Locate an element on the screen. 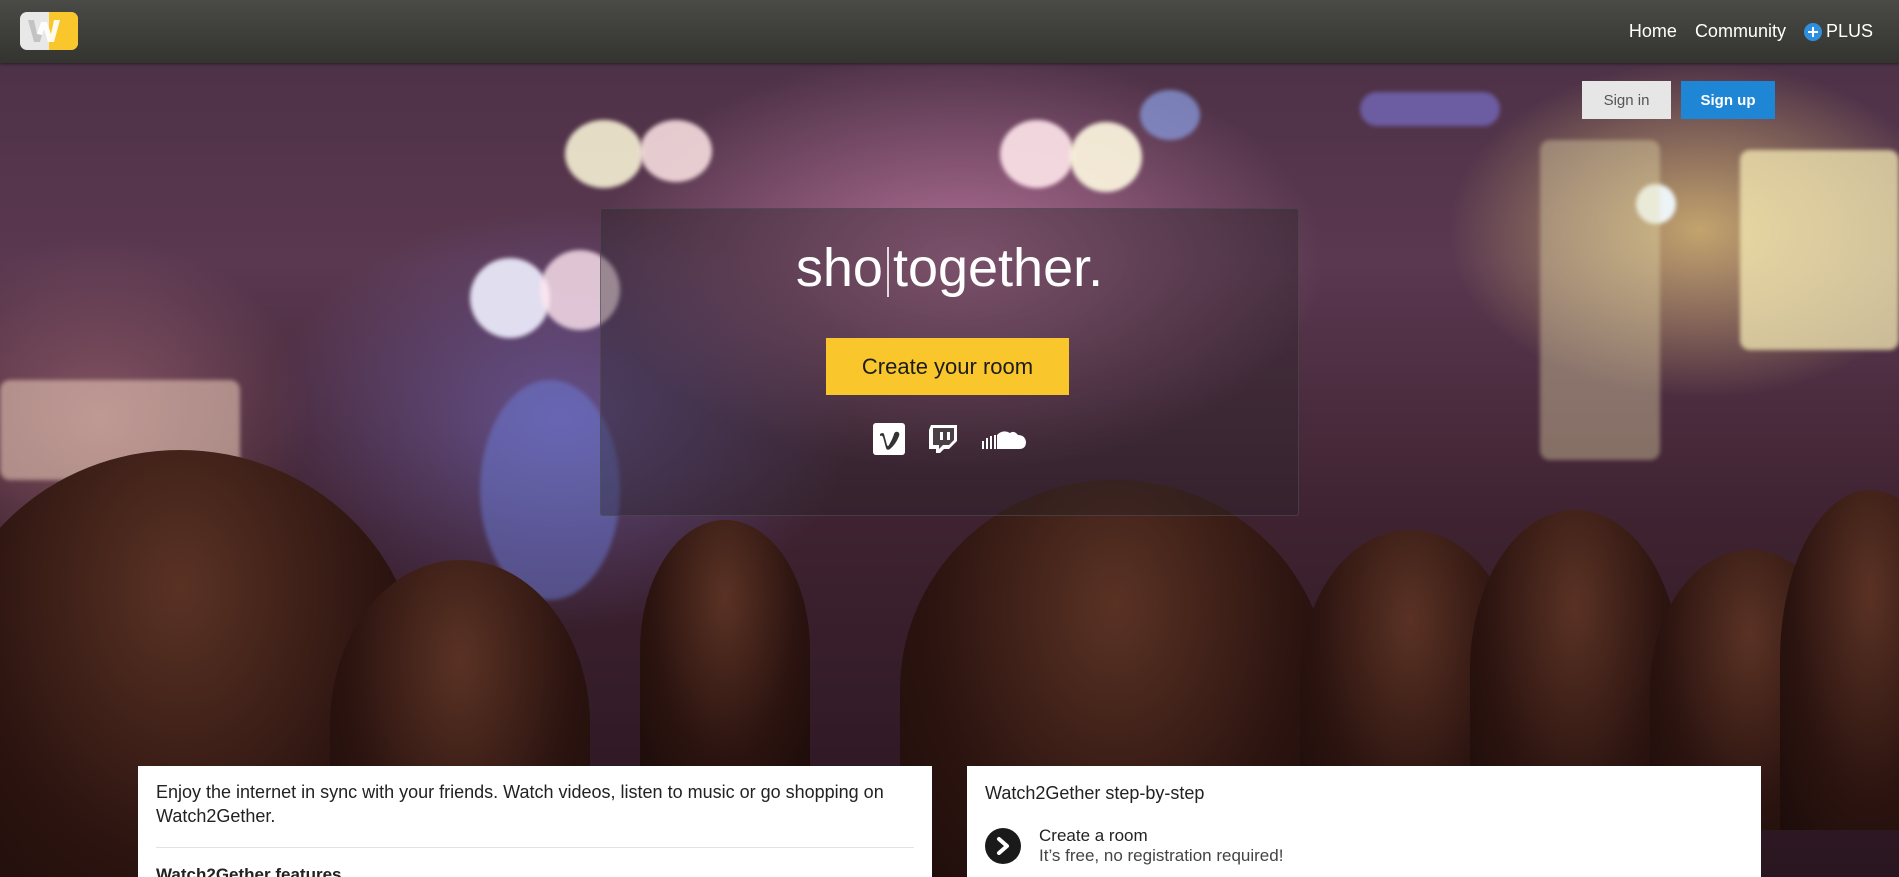 The width and height of the screenshot is (1899, 877). logo-icon is located at coordinates (49, 31).